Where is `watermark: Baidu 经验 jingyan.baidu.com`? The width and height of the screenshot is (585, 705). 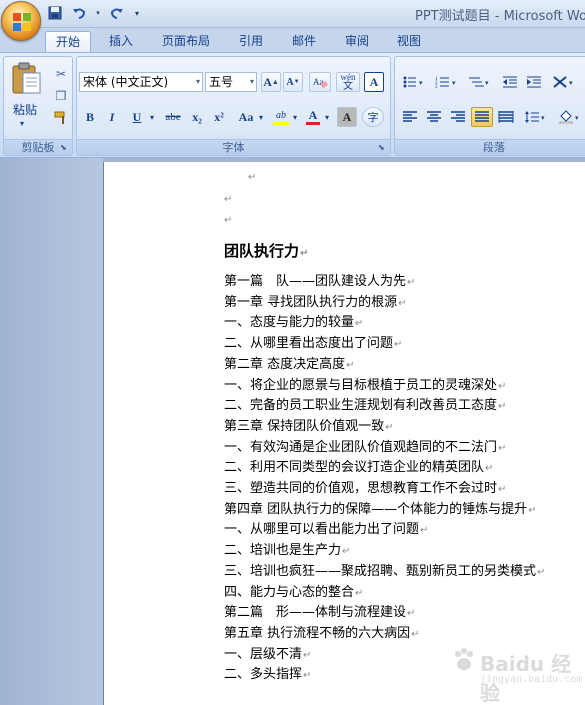
watermark: Baidu 经验 jingyan.baidu.com is located at coordinates (516, 672).